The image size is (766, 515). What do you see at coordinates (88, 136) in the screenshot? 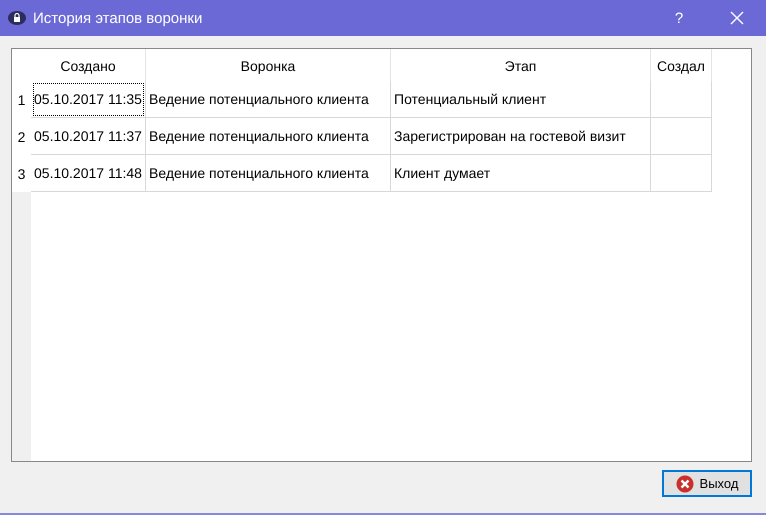
I see `table-cell: 05.10.2017 11:37` at bounding box center [88, 136].